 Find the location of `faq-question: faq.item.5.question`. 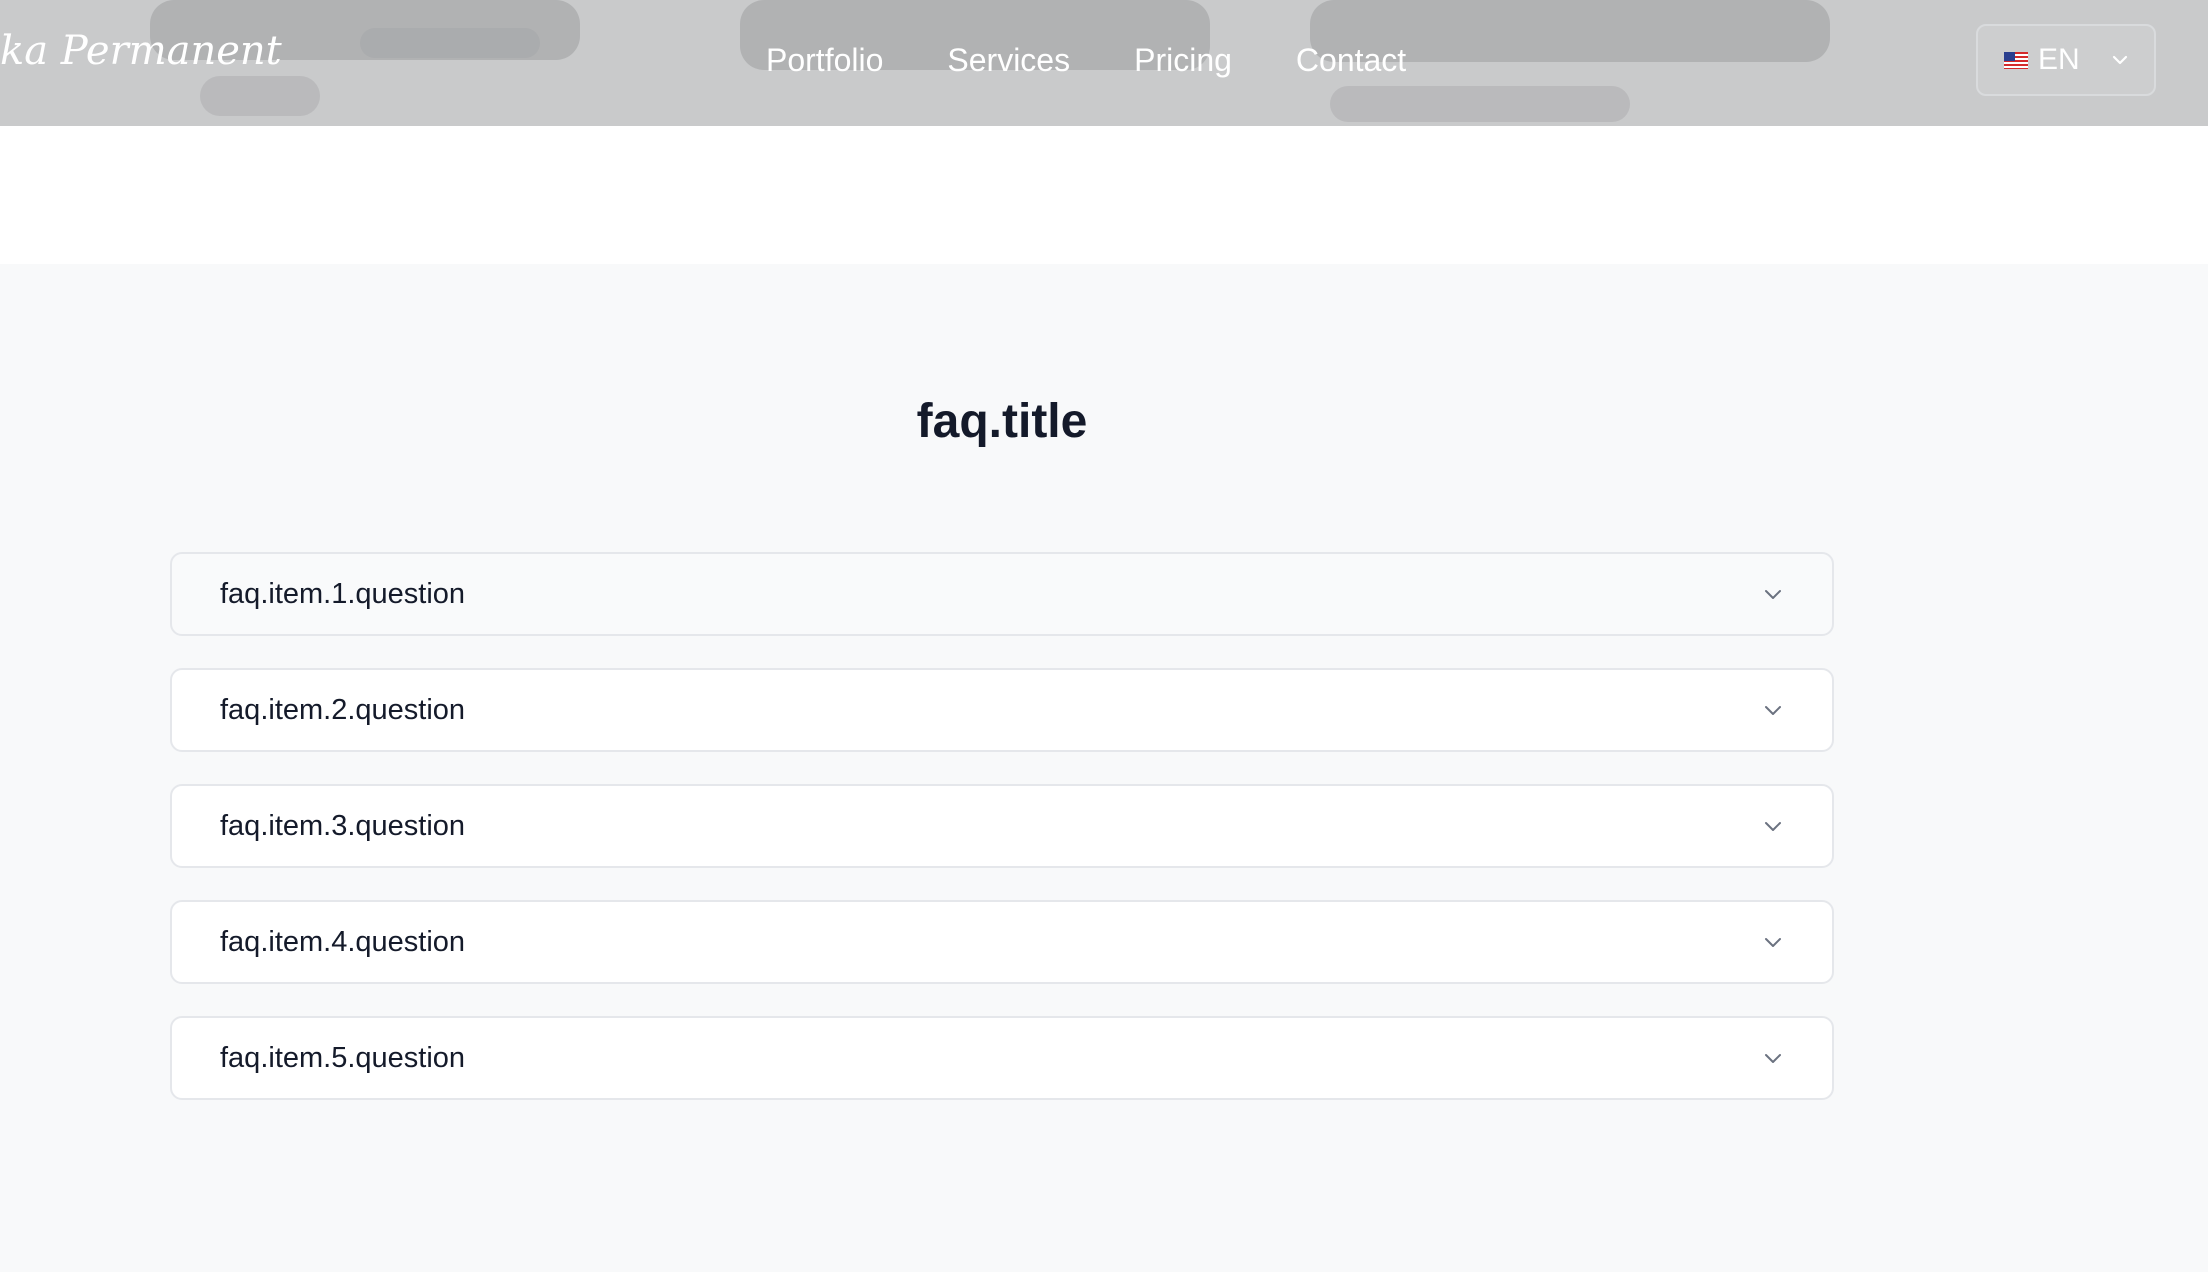

faq-question: faq.item.5.question is located at coordinates (343, 1057).